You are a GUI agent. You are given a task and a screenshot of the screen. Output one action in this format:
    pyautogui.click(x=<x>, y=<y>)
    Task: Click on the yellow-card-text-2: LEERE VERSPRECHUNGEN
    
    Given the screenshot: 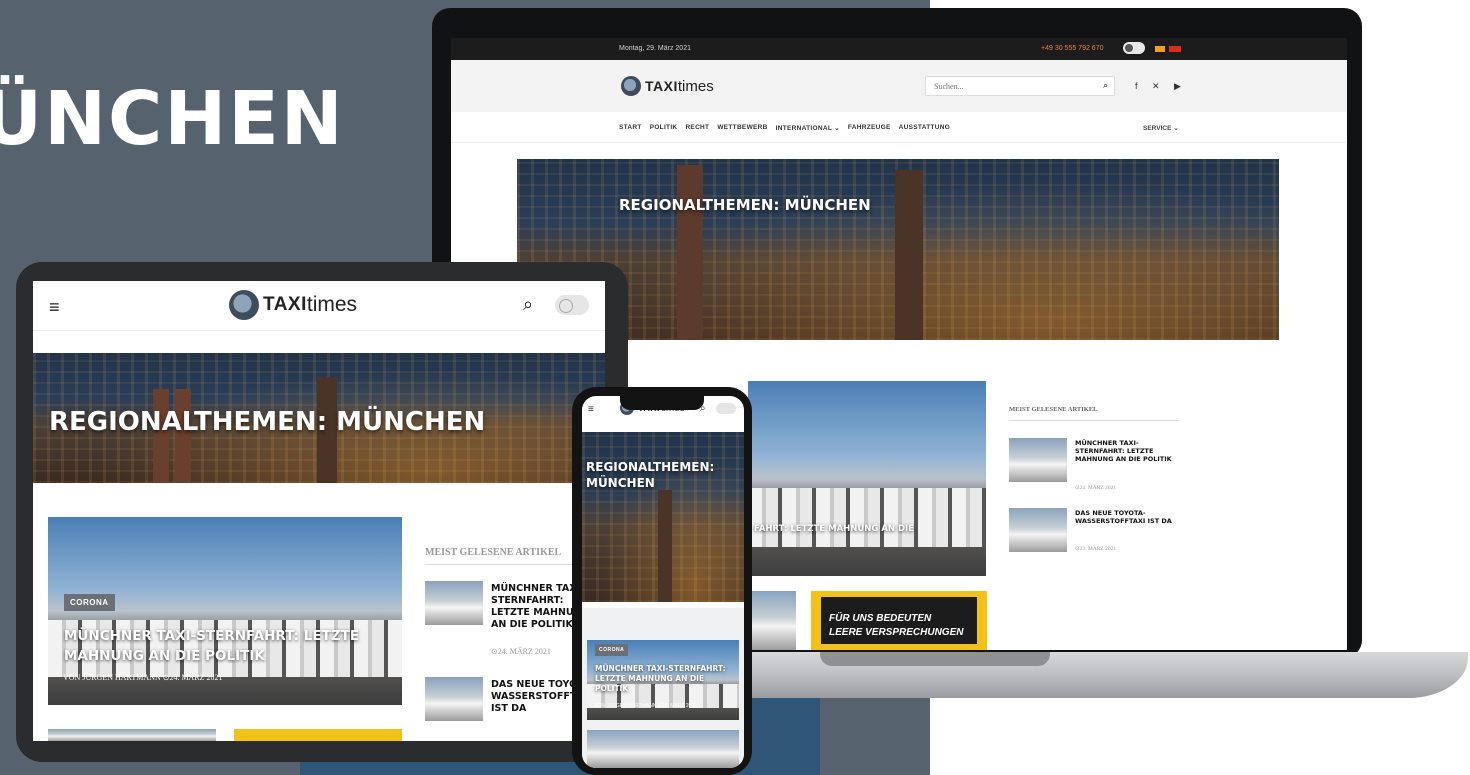 What is the action you would take?
    pyautogui.click(x=896, y=632)
    